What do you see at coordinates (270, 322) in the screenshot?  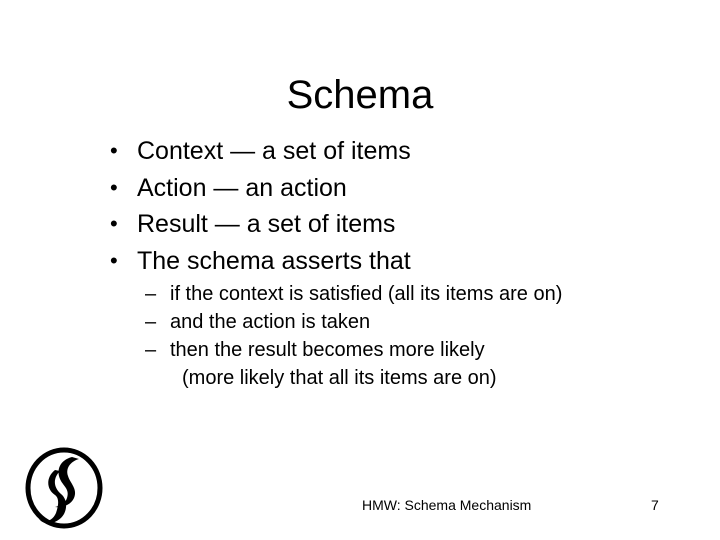 I see `sub-bullet-text: and the action is taken` at bounding box center [270, 322].